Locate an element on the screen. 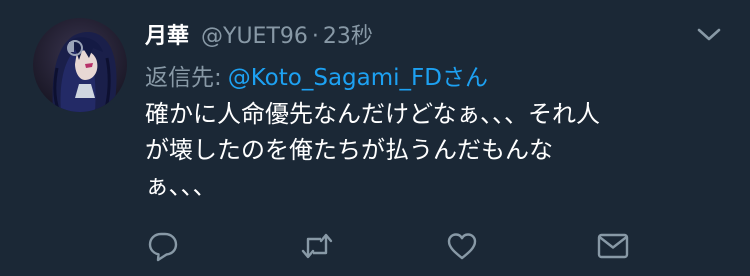 This screenshot has width=750, height=276. reply-context: 返信先: @Koto_Sagami_FDさん is located at coordinates (316, 75).